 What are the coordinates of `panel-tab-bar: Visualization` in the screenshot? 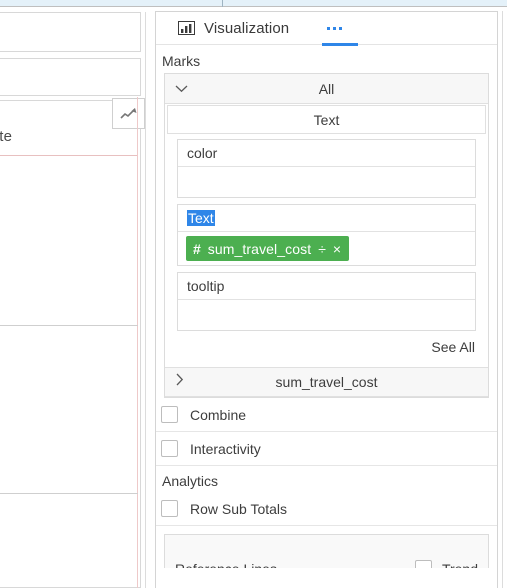 It's located at (326, 29).